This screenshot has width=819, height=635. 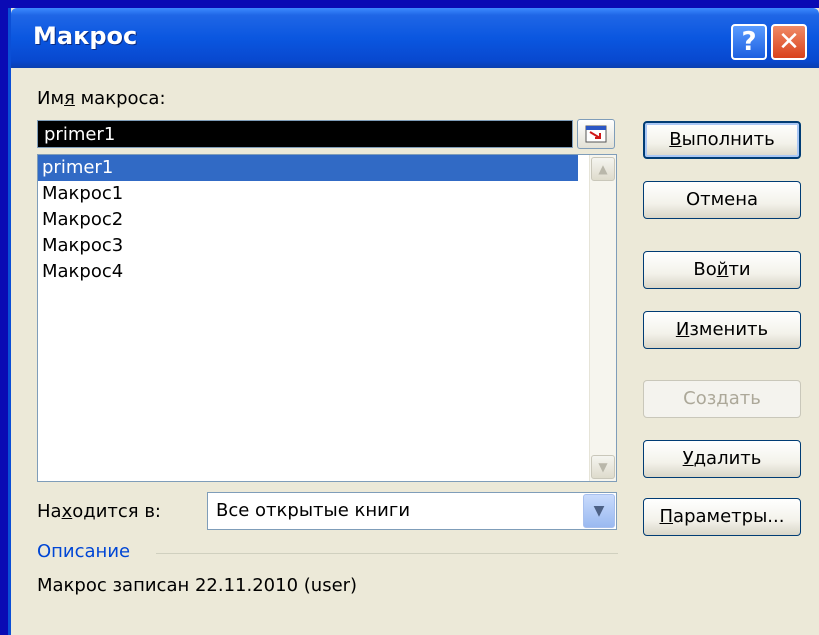 I want to click on scroll-up-button: ▲, so click(x=603, y=169).